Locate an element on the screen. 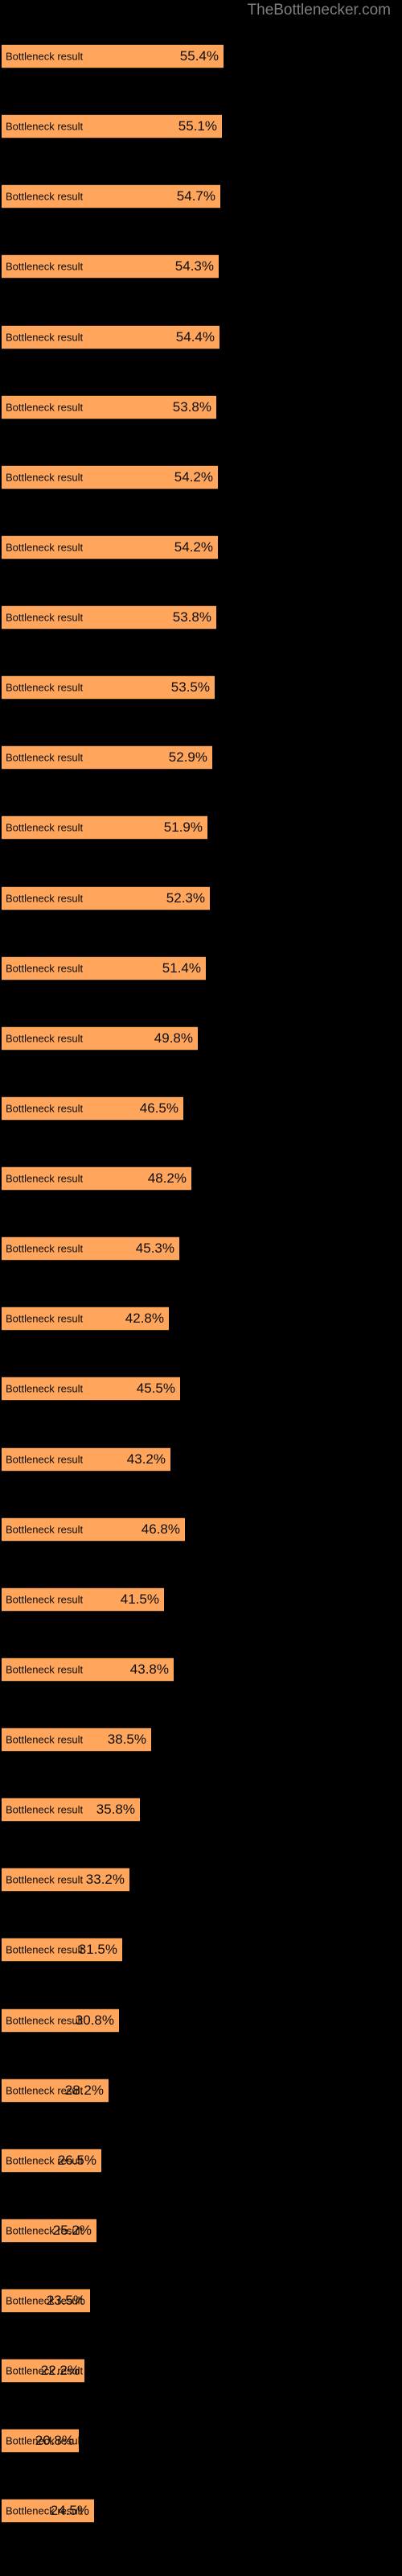  bar-row: Bottleneck result 24.5% is located at coordinates (201, 2534).